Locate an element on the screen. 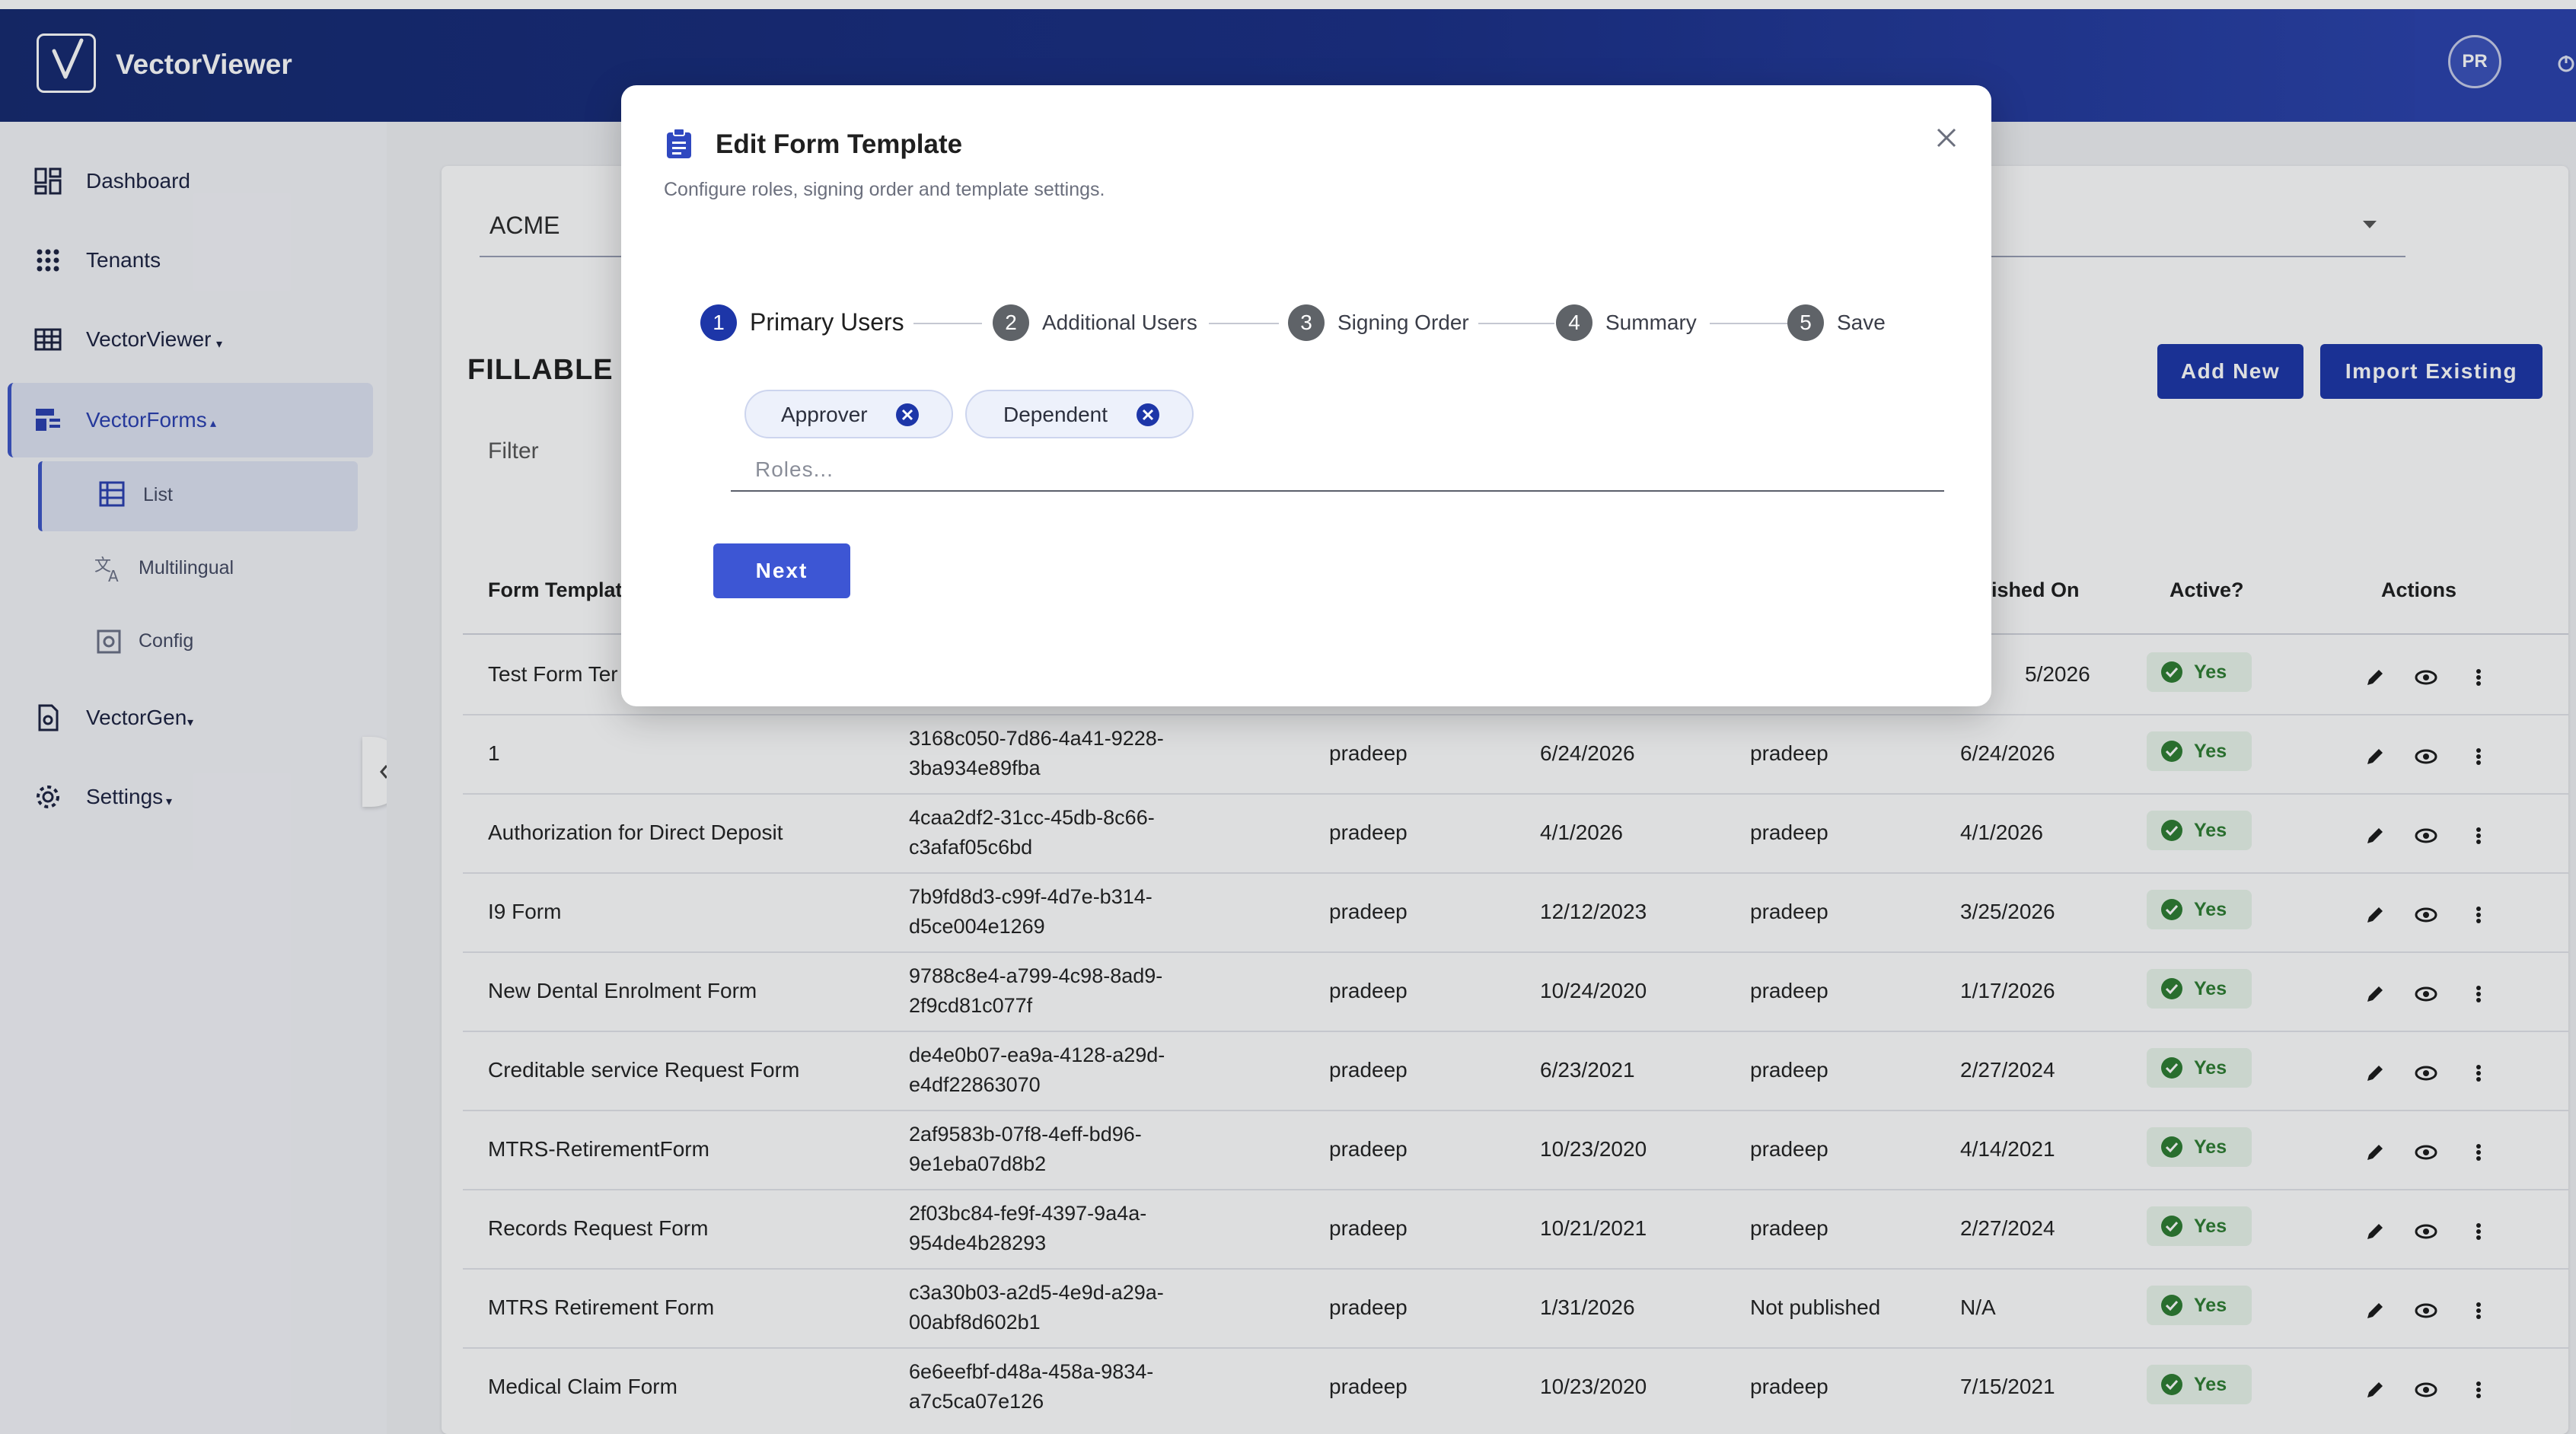  step-4-indicator: 4 is located at coordinates (1574, 323).